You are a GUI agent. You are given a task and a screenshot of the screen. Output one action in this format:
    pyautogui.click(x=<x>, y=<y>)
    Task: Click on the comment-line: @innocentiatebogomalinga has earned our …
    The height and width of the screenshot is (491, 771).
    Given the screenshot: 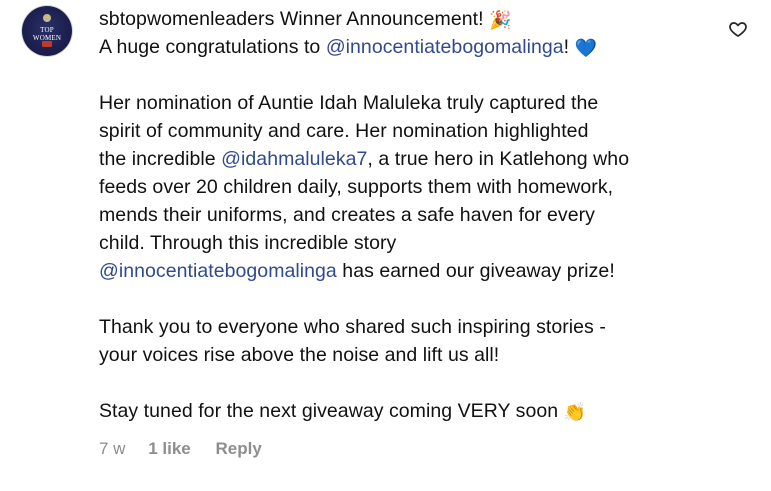 What is the action you would take?
    pyautogui.click(x=404, y=271)
    